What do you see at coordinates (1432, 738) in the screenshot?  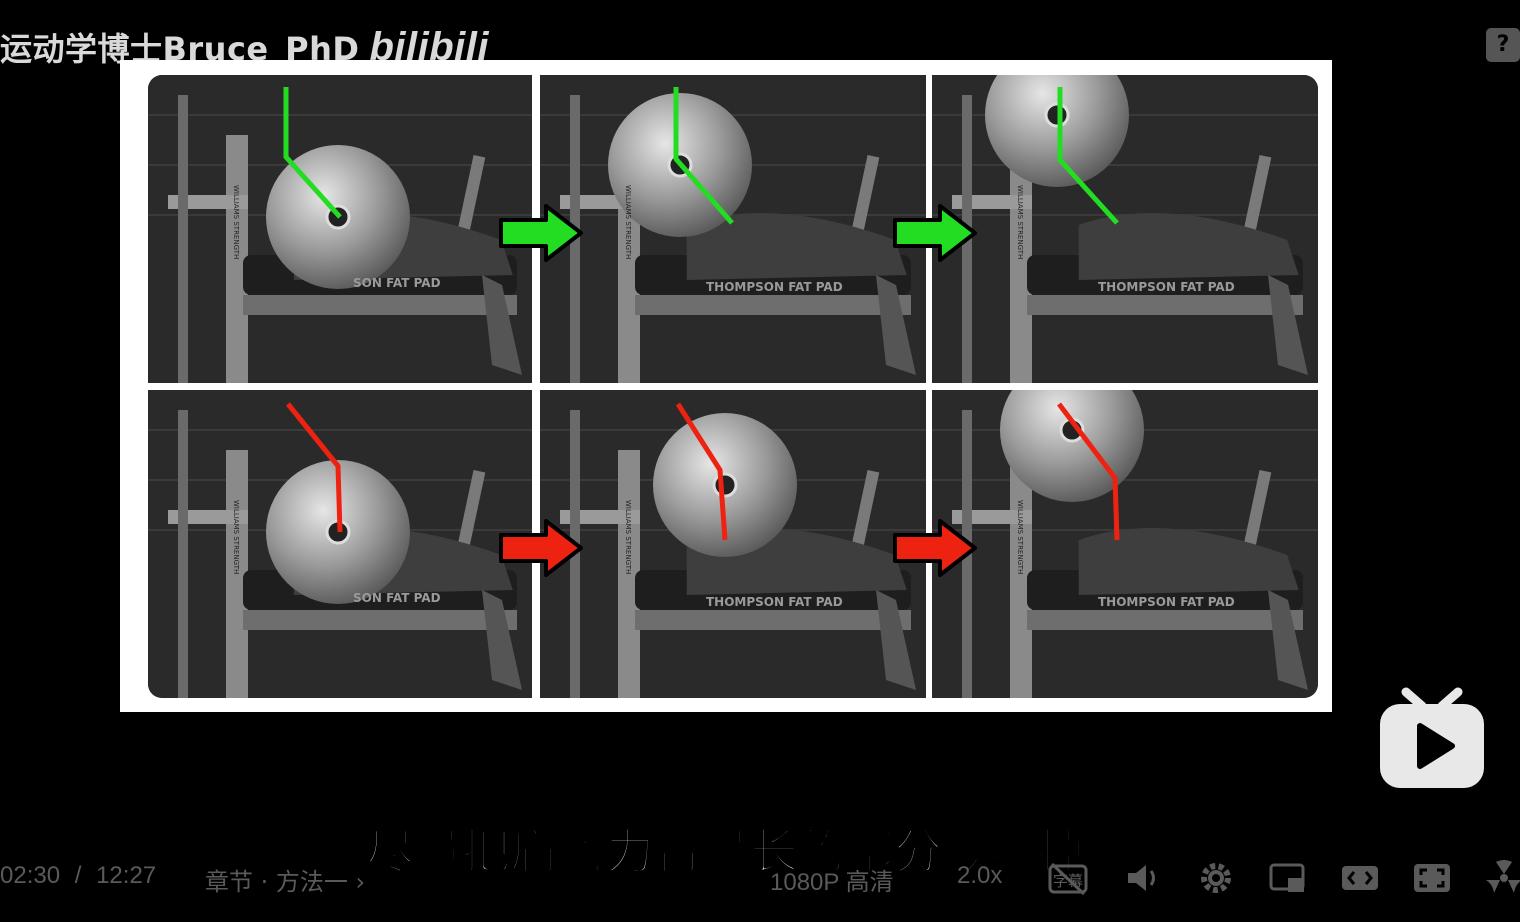 I see `play-icon` at bounding box center [1432, 738].